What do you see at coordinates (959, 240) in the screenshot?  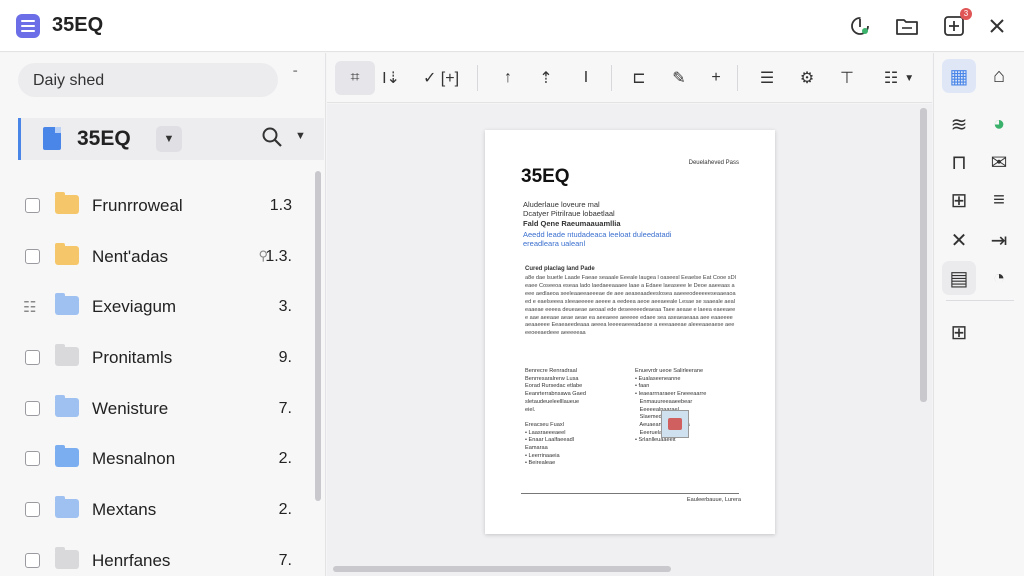 I see `tools-icon: ✕` at bounding box center [959, 240].